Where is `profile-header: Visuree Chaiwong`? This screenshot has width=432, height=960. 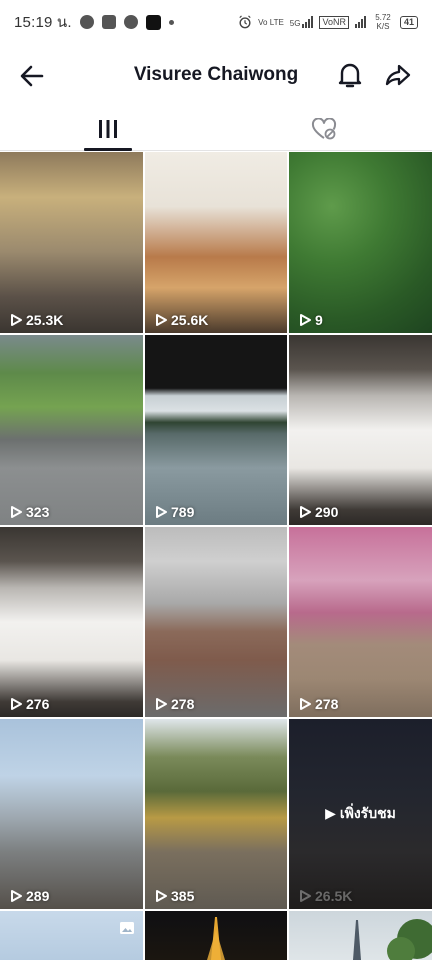
profile-header: Visuree Chaiwong is located at coordinates (216, 75).